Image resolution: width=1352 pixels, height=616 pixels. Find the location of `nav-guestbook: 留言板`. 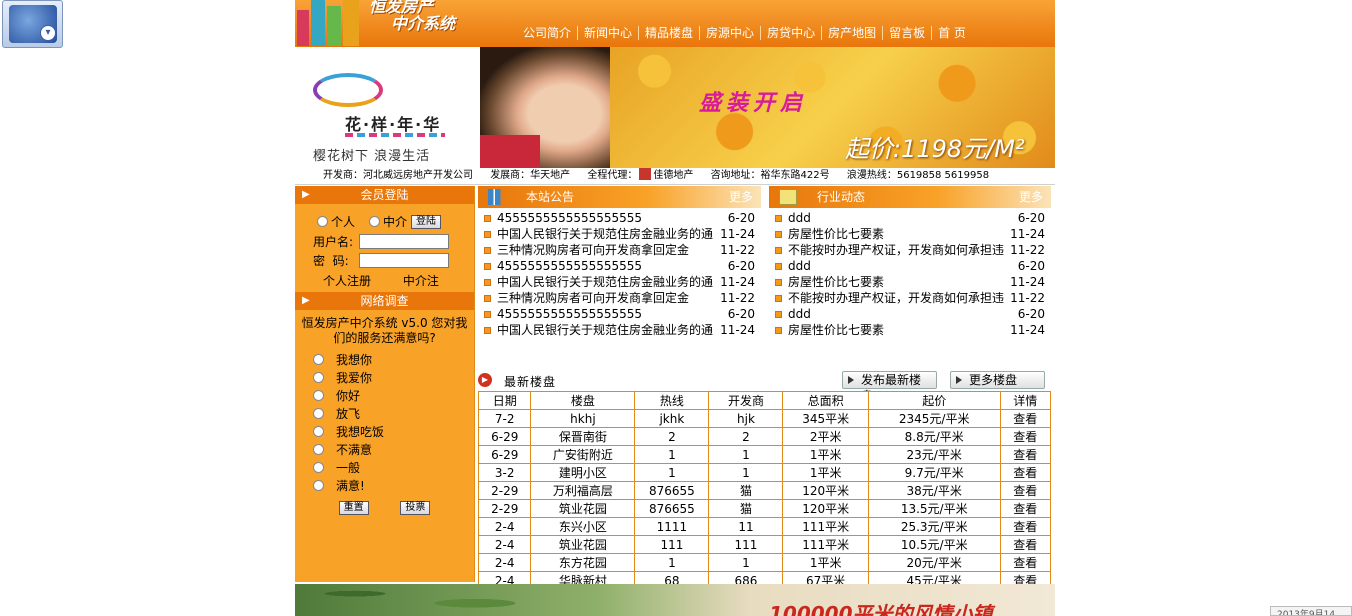

nav-guestbook: 留言板 is located at coordinates (908, 33).